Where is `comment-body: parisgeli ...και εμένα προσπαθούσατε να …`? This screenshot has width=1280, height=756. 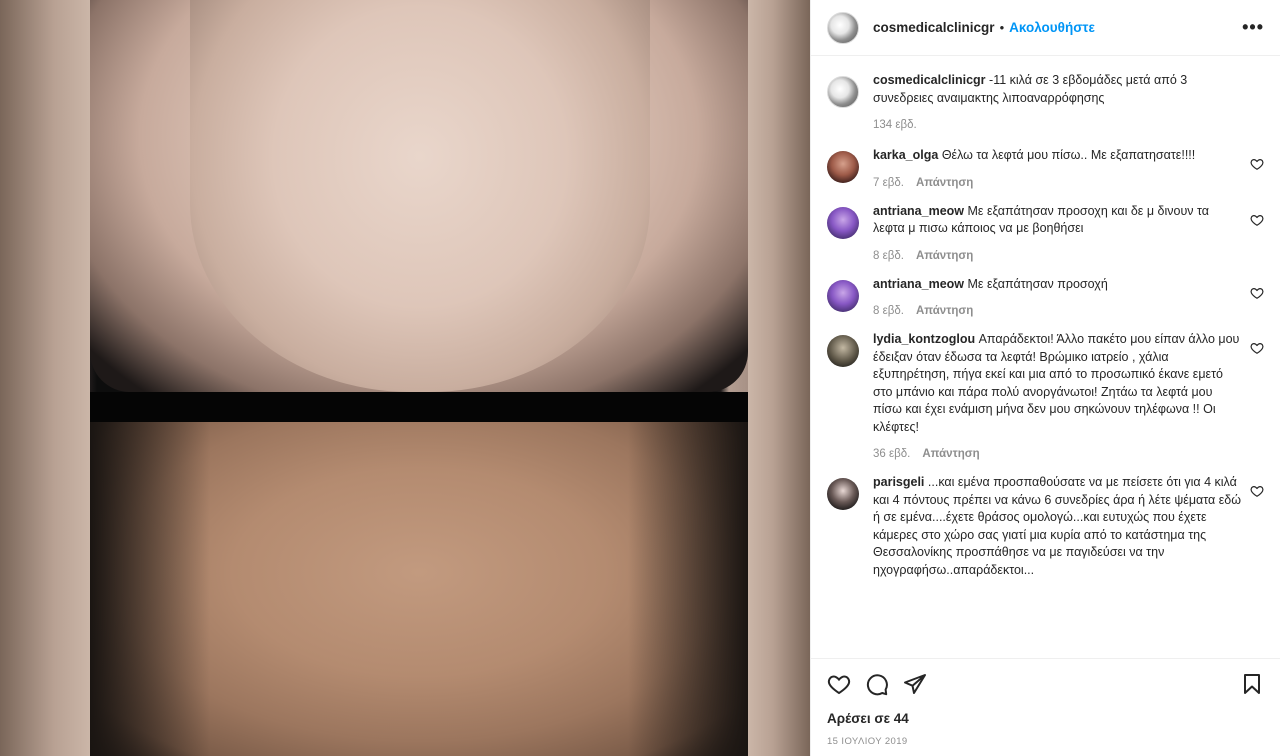 comment-body: parisgeli ...και εμένα προσπαθούσατε να … is located at coordinates (1068, 526).